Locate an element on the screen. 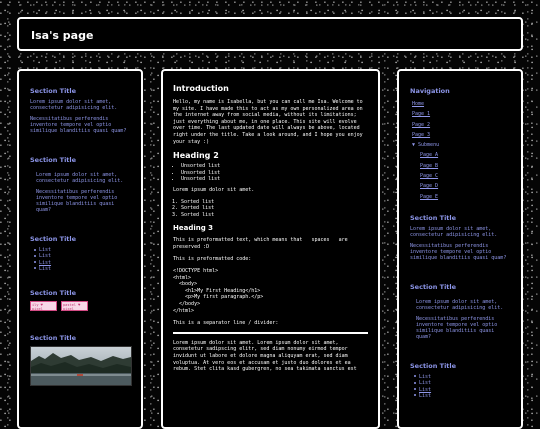 The height and width of the screenshot is (429, 540). stamp-row: ily ♥ pixel pastel ♥ pixel is located at coordinates (80, 306).